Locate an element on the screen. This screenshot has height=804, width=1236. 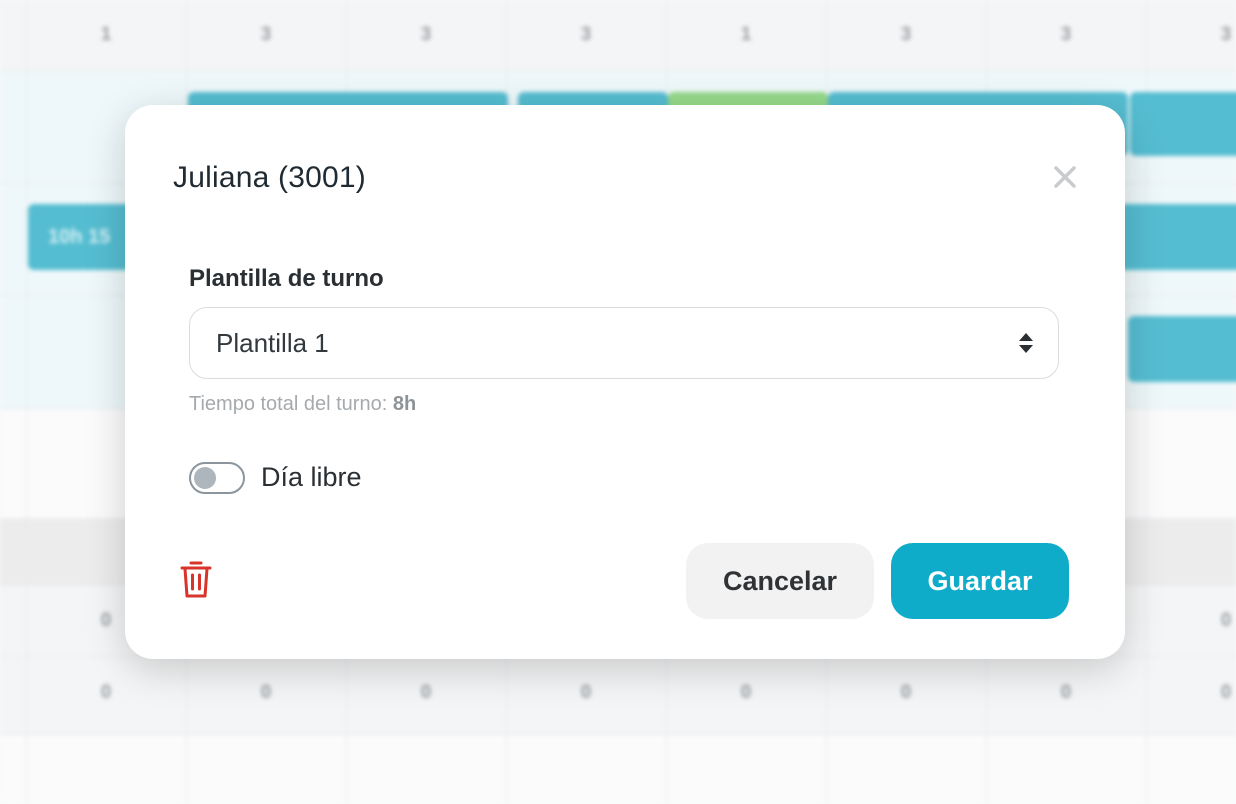
delete-button is located at coordinates (196, 580).